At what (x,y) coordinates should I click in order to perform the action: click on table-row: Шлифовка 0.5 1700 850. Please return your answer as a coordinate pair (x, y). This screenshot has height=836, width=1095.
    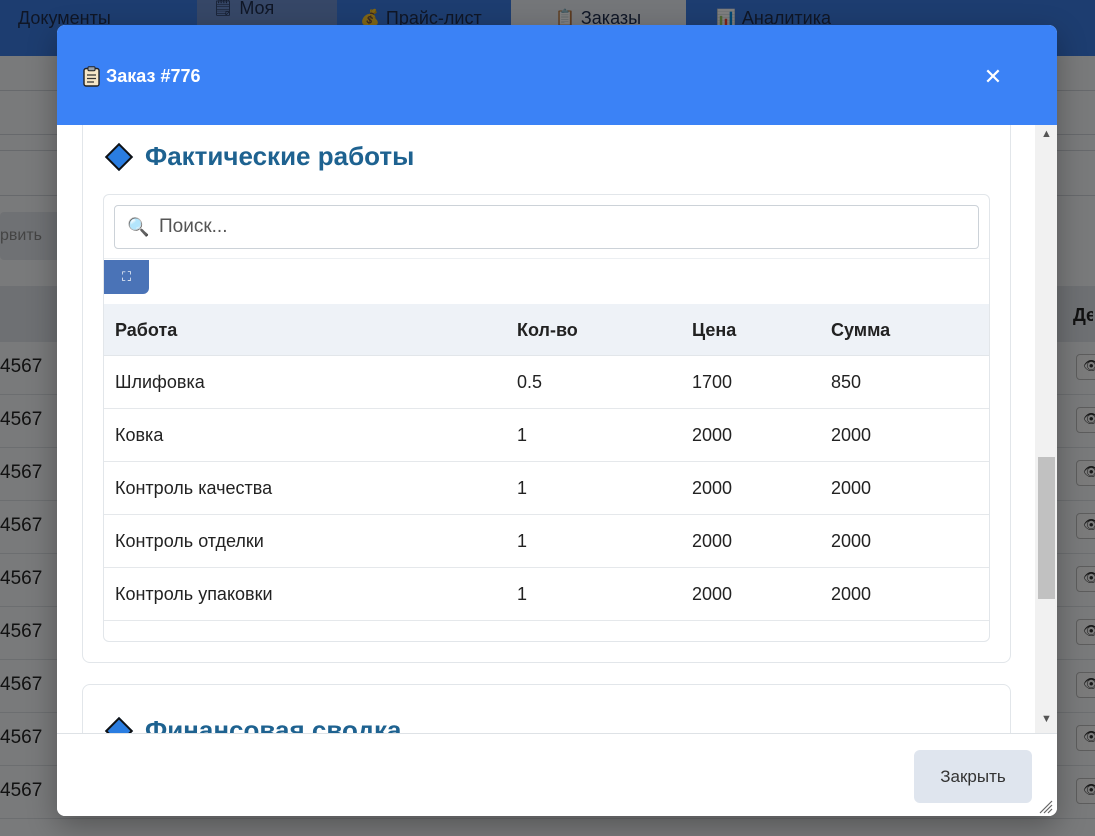
    Looking at the image, I should click on (546, 382).